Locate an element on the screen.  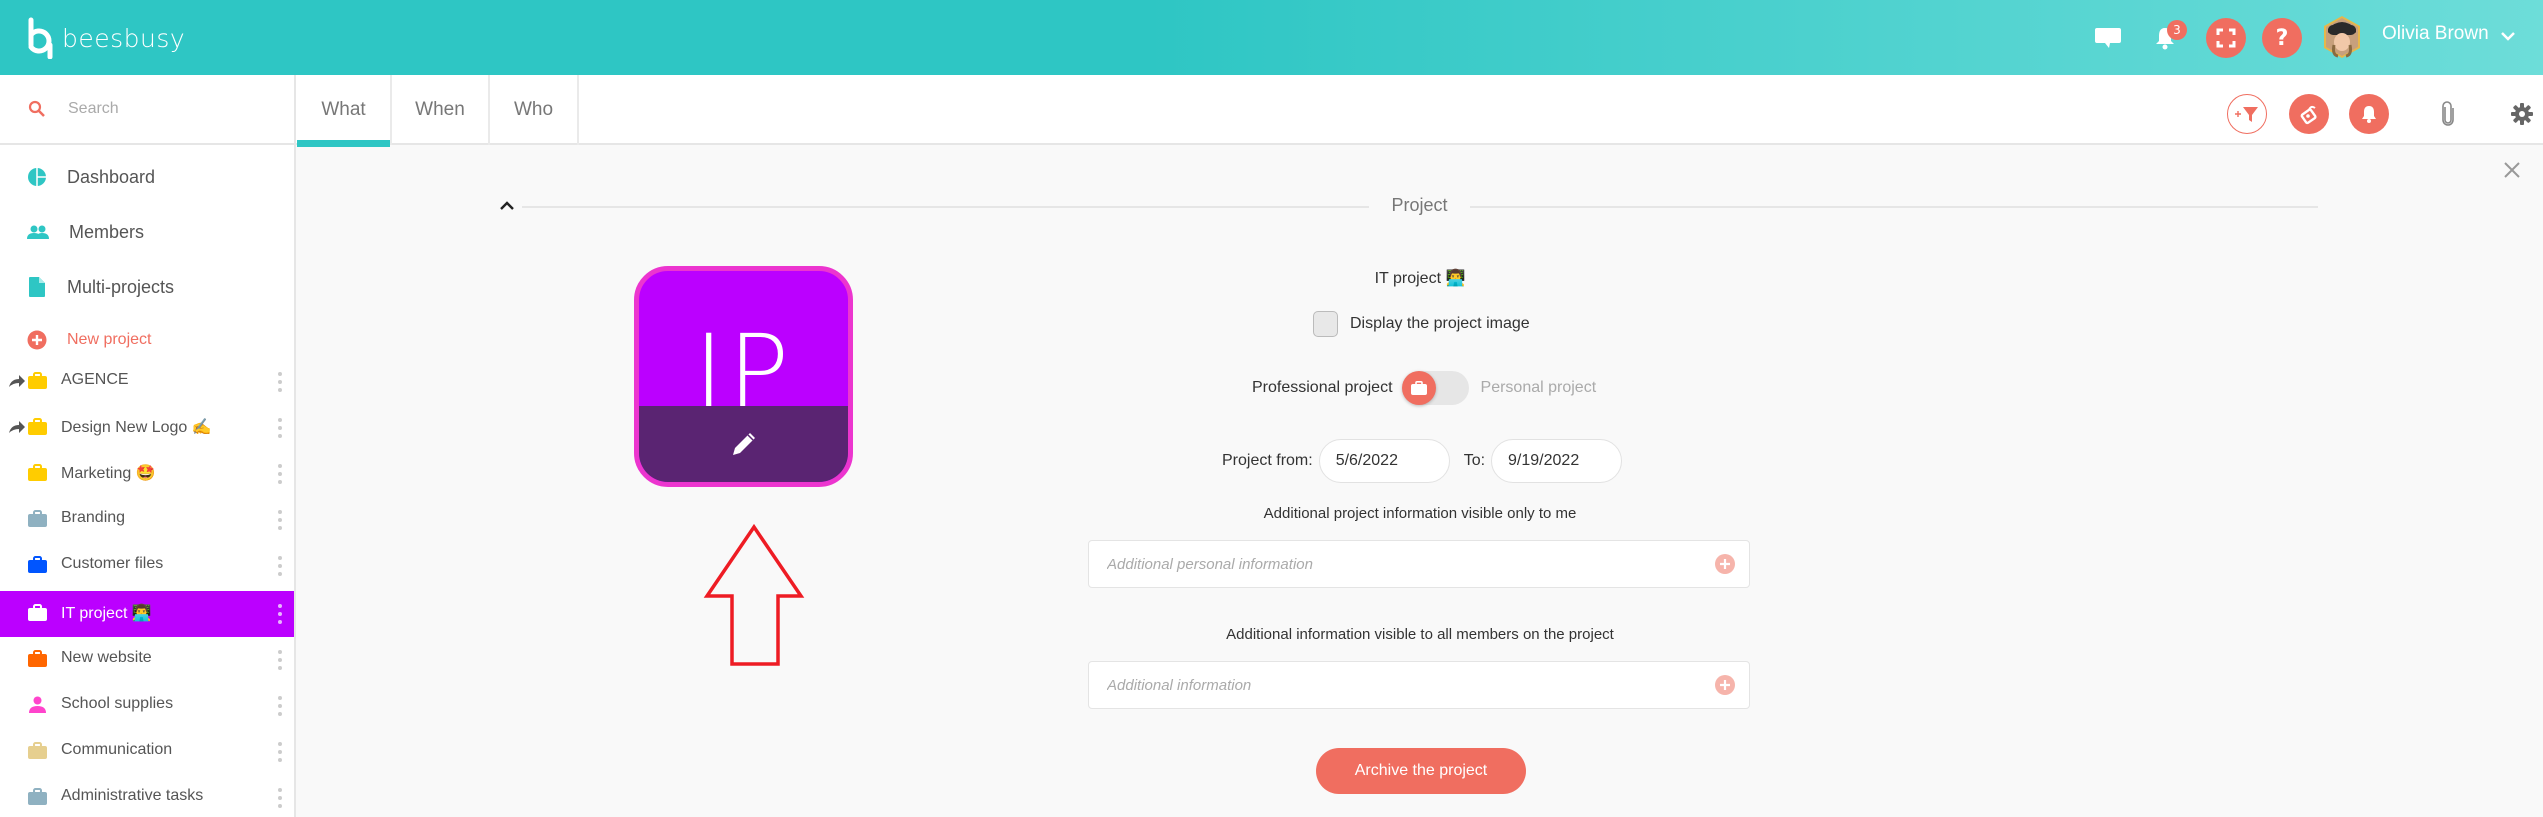
end-date-input is located at coordinates (1557, 461).